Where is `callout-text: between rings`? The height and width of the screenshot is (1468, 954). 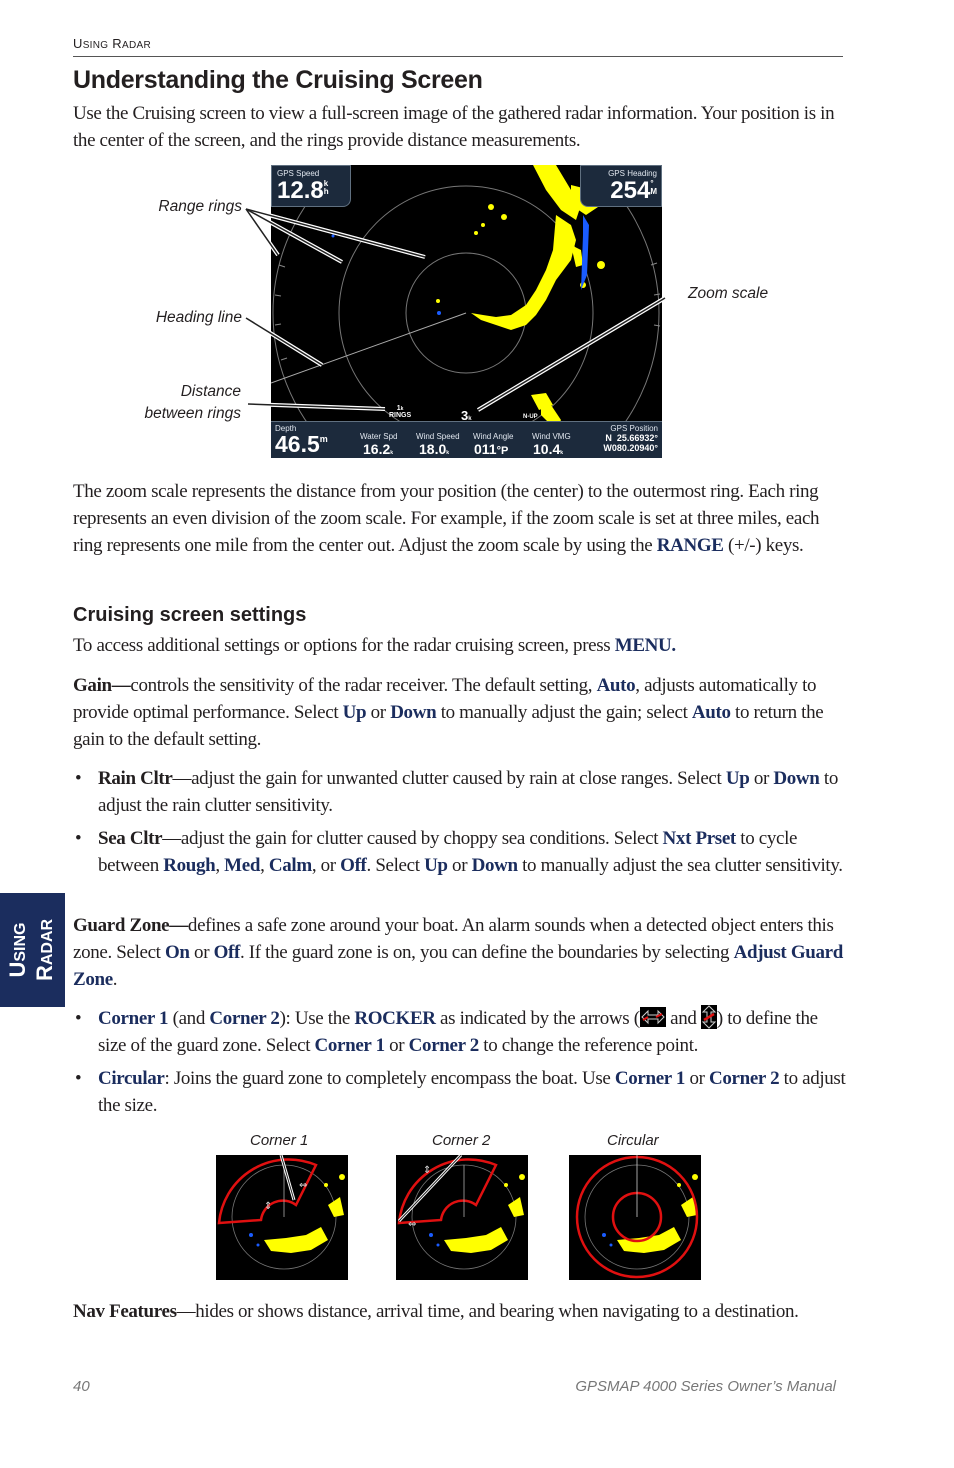
callout-text: between rings is located at coordinates (192, 413).